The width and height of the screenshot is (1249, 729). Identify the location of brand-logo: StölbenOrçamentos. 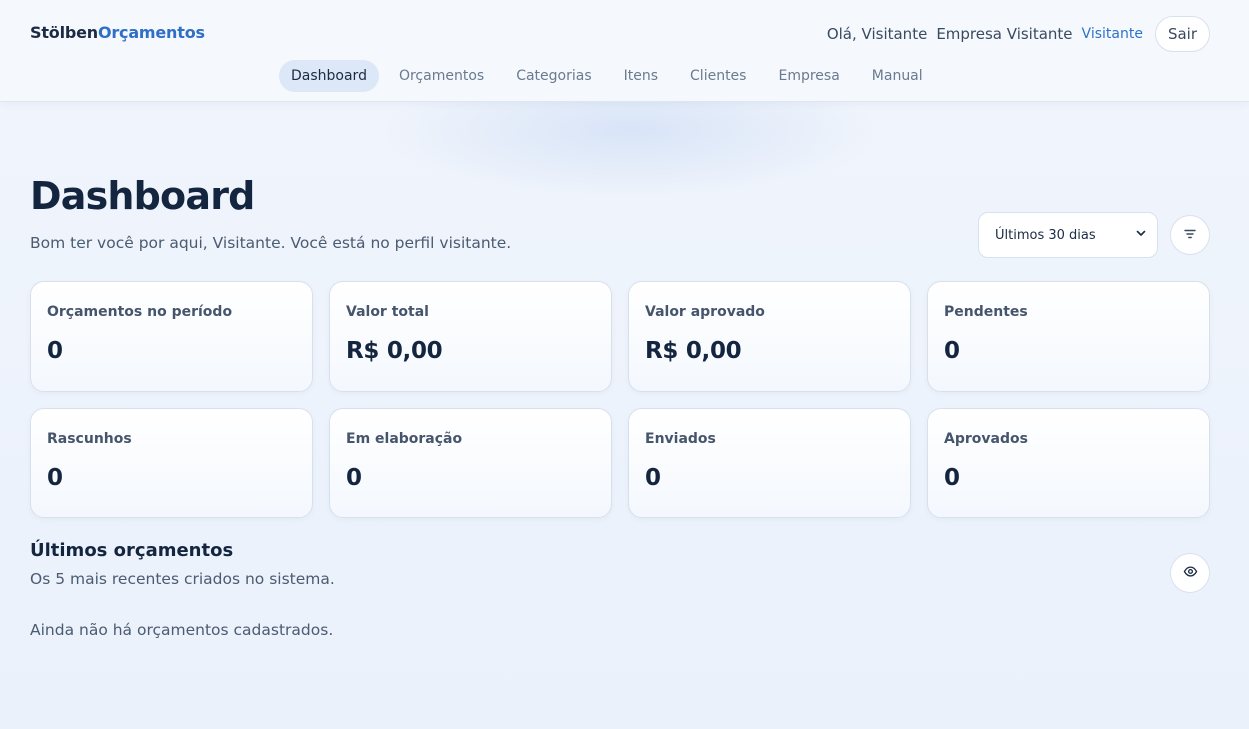
(117, 32).